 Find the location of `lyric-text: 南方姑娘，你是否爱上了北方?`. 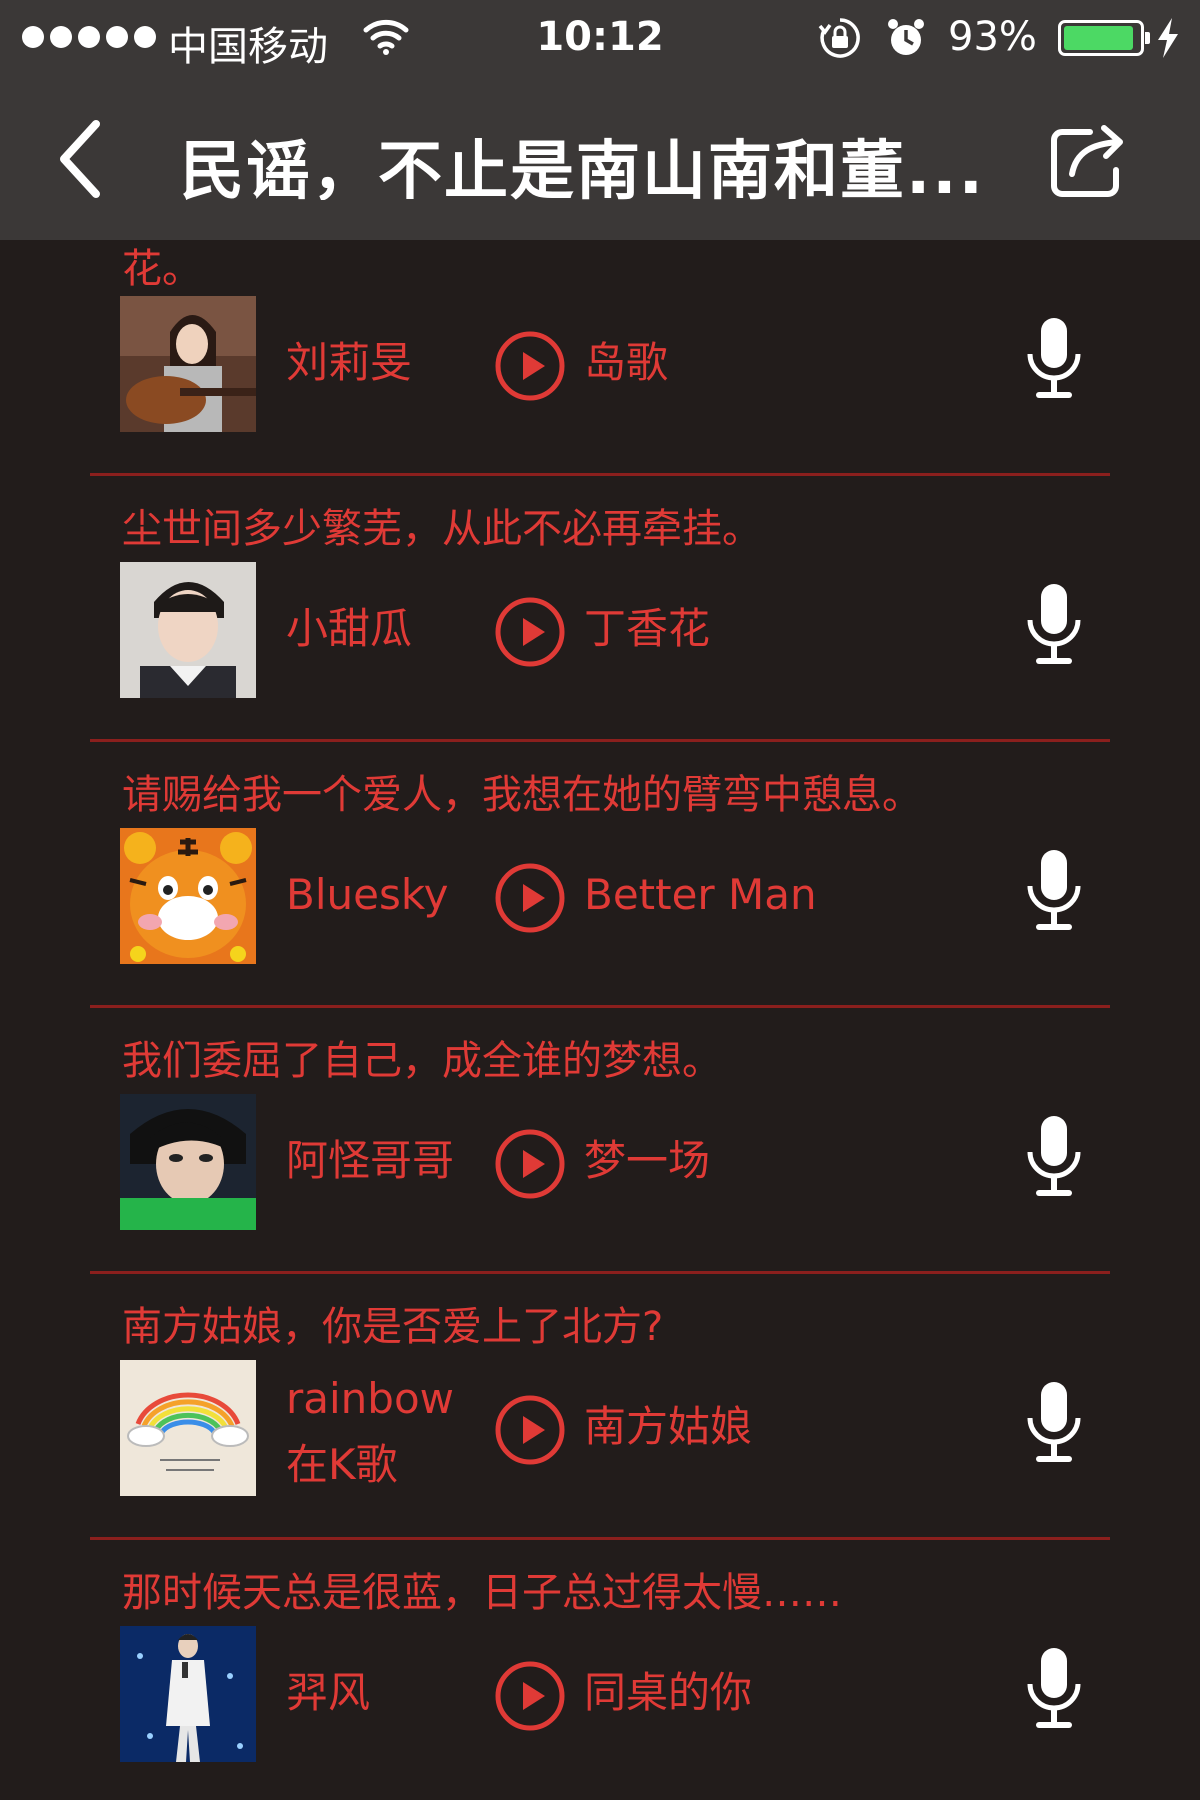

lyric-text: 南方姑娘，你是否爱上了北方? is located at coordinates (393, 1327).